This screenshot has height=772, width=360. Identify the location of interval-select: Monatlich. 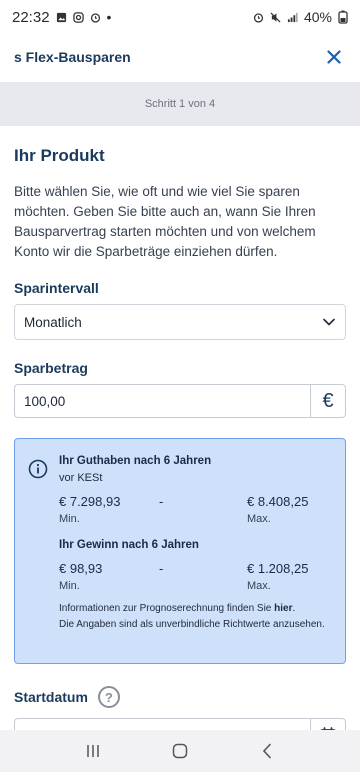
(180, 322).